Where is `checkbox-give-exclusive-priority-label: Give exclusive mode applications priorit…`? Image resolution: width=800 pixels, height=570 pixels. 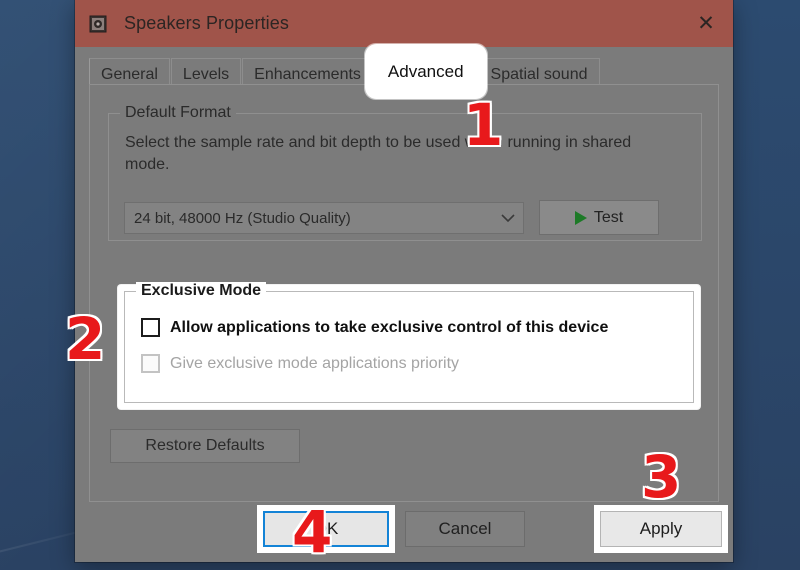
checkbox-give-exclusive-priority-label: Give exclusive mode applications priorit… is located at coordinates (315, 363).